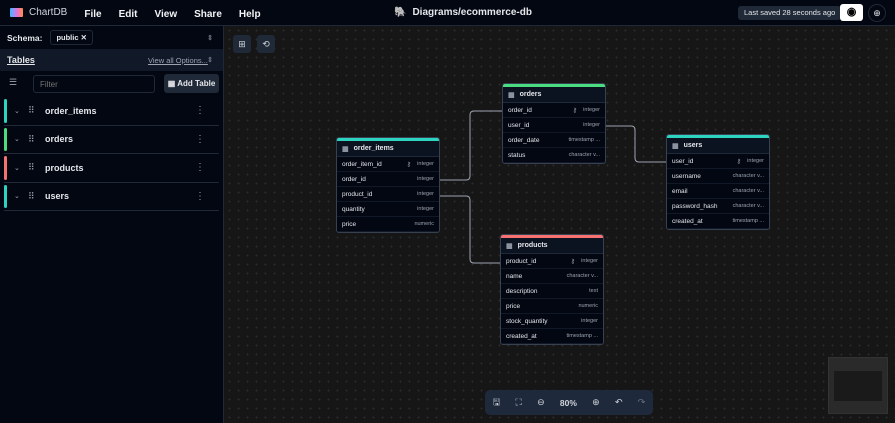 The width and height of the screenshot is (895, 423). Describe the element at coordinates (353, 209) in the screenshot. I see `field-name: quantity` at that location.